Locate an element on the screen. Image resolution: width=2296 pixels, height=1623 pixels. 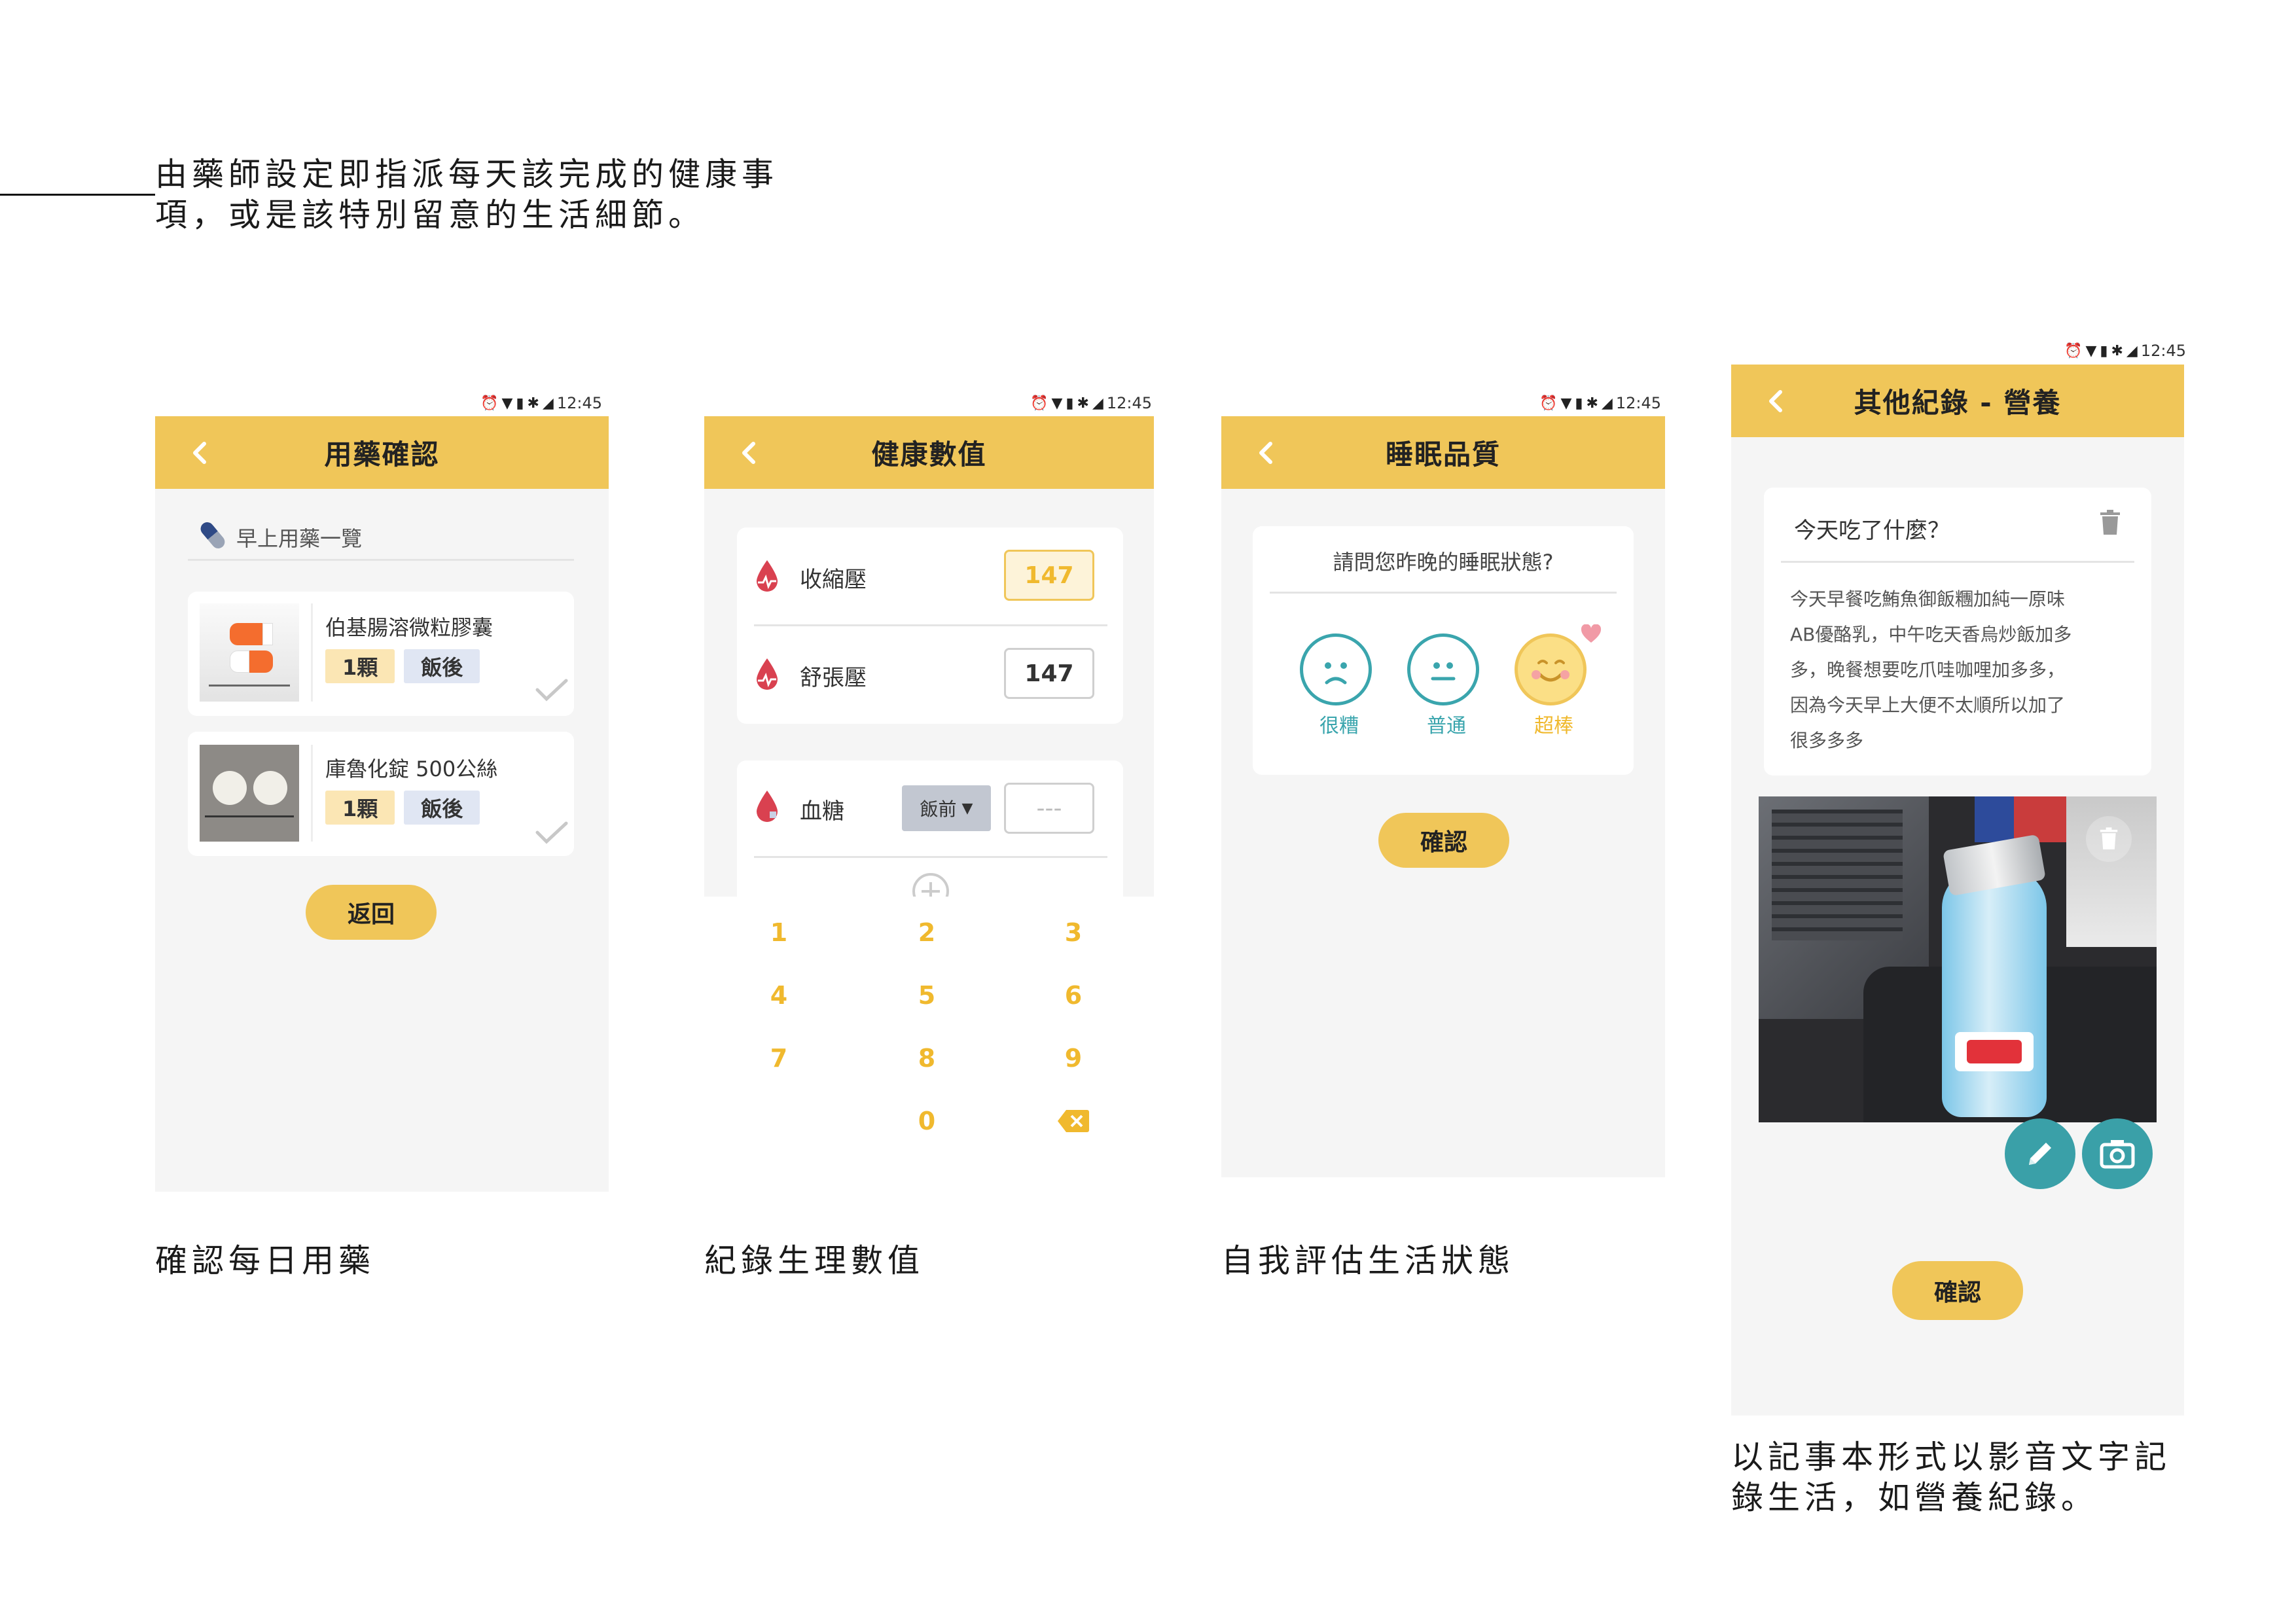
systolic-input: 147 is located at coordinates (1049, 575).